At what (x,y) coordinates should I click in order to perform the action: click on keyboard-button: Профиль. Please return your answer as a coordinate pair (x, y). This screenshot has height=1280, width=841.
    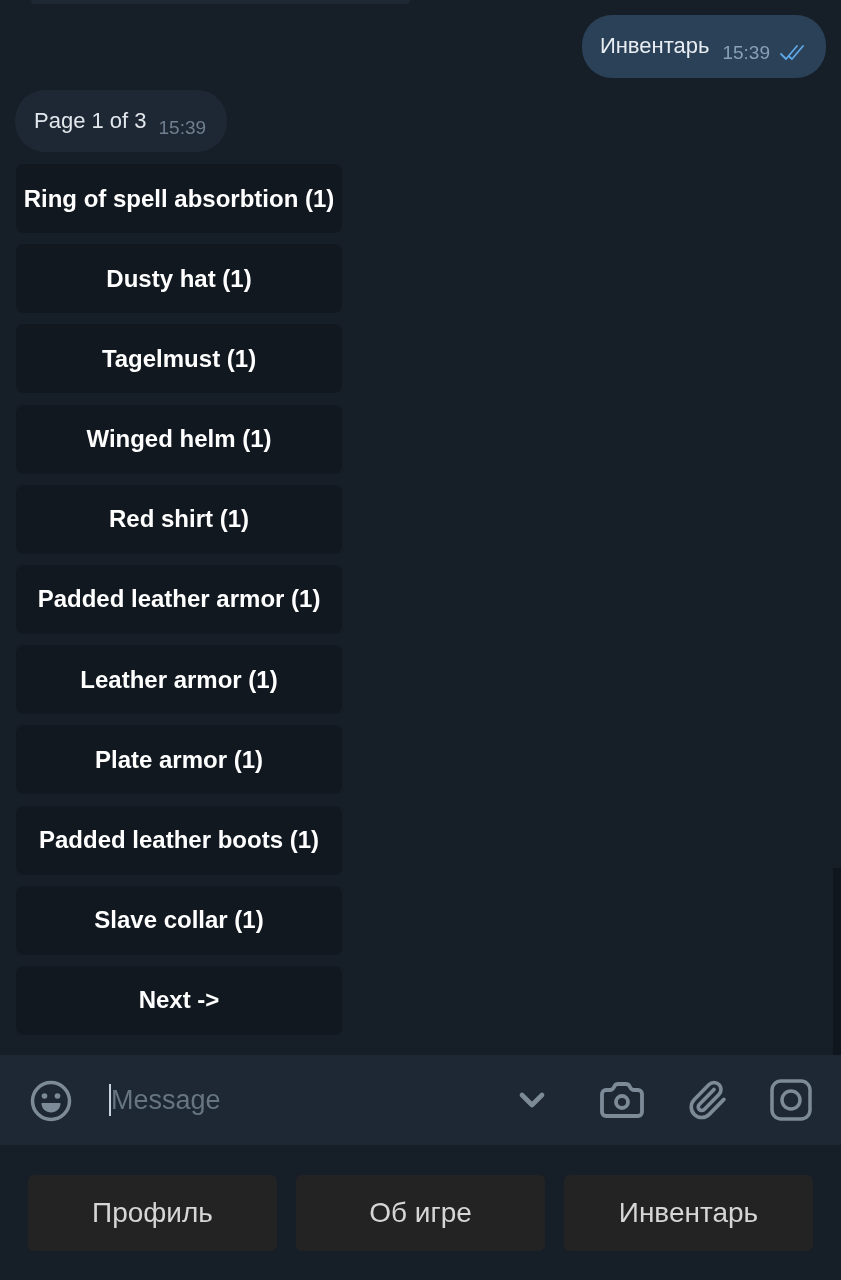
    Looking at the image, I should click on (152, 1213).